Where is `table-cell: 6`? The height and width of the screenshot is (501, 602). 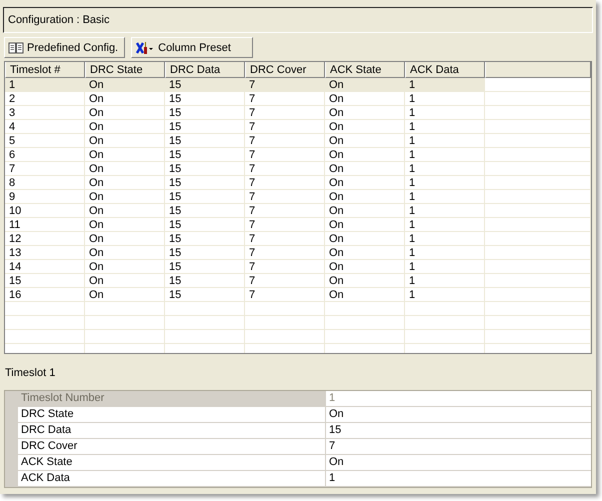
table-cell: 6 is located at coordinates (45, 155).